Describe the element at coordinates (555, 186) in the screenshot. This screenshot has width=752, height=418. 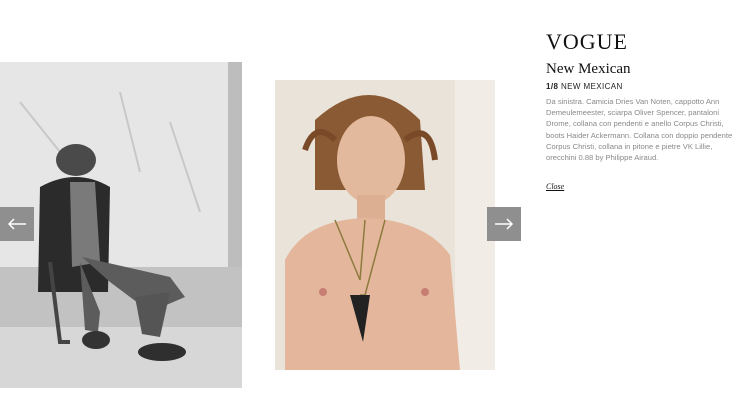
I see `close-link: Close` at that location.